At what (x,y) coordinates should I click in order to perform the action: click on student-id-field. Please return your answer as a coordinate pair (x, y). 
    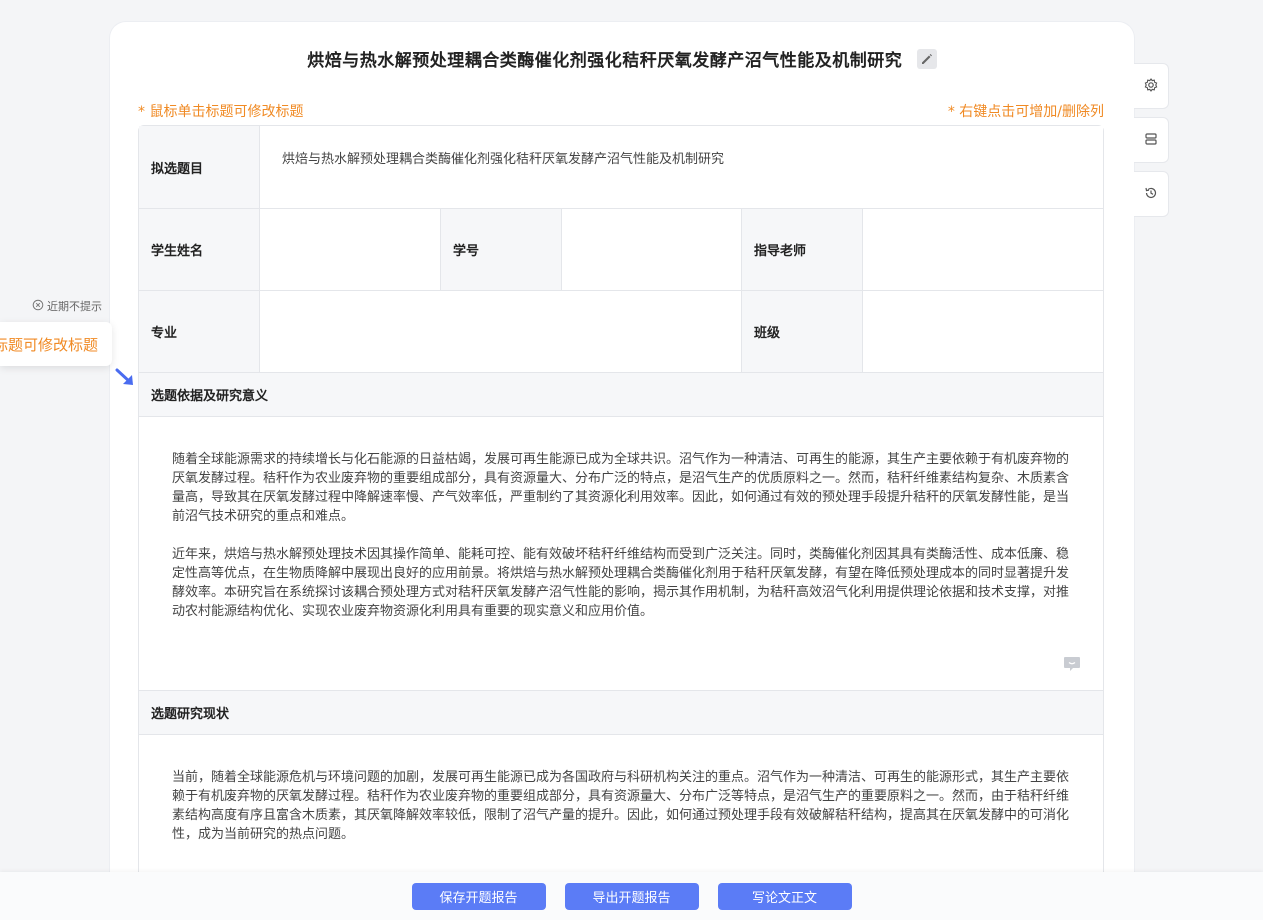
    Looking at the image, I should click on (652, 249).